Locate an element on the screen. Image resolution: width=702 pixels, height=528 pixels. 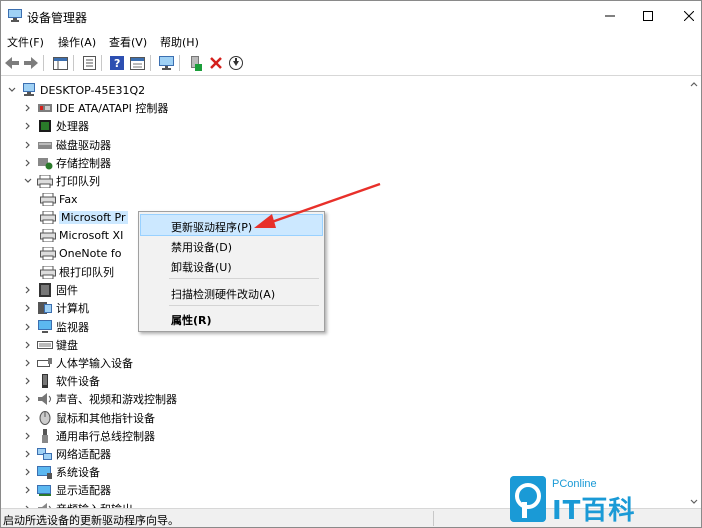
tree-item-label: 监视器 is located at coordinates (72, 327).